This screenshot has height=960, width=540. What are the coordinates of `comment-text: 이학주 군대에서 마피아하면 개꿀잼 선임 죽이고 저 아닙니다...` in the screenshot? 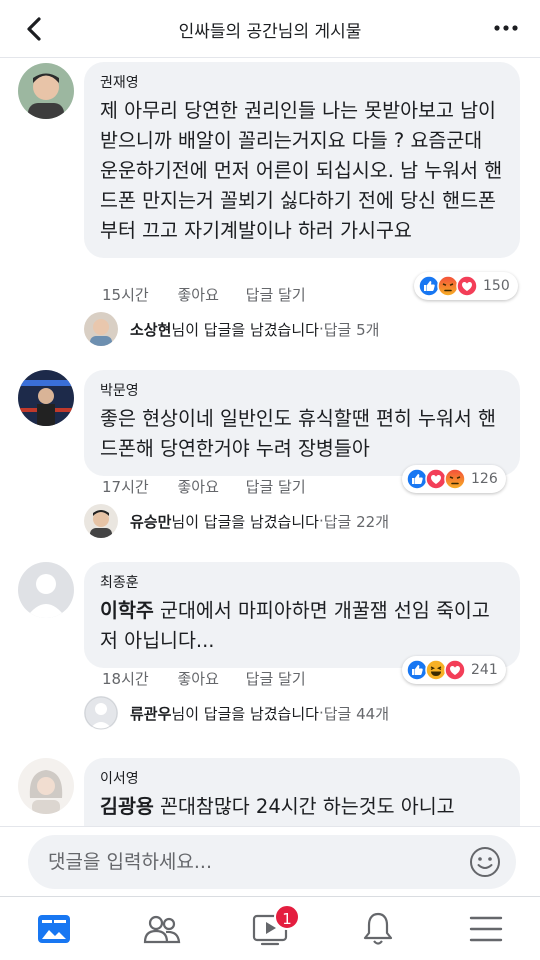 It's located at (302, 626).